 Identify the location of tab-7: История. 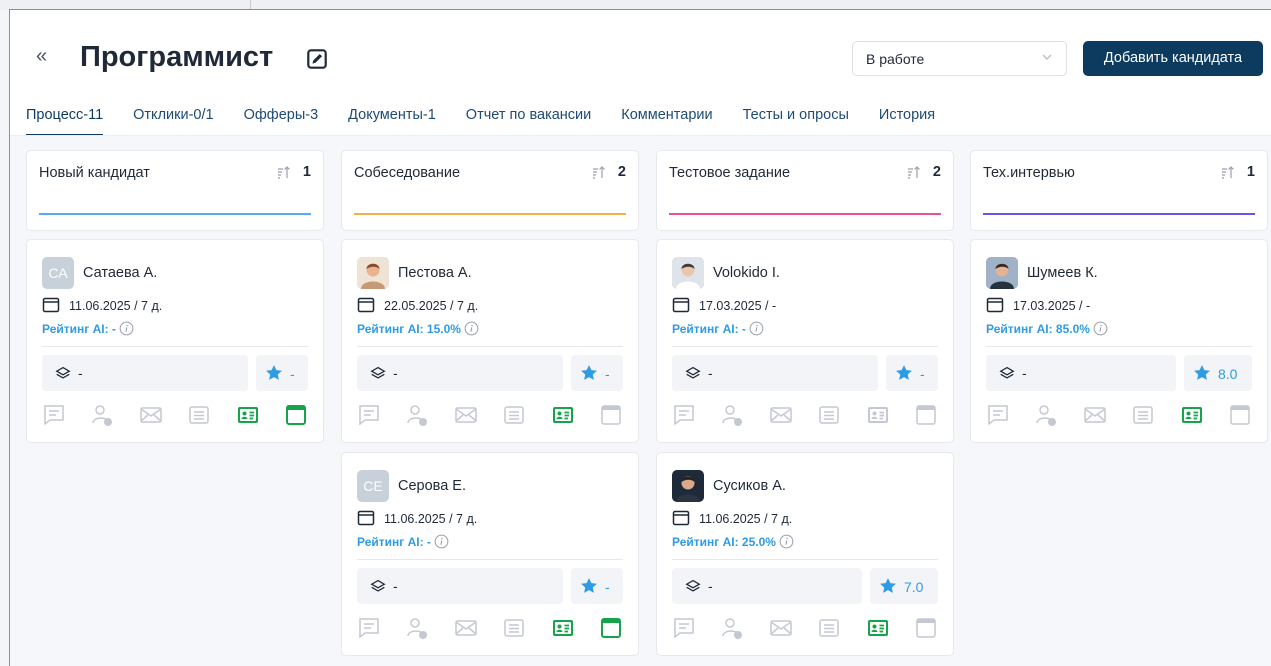
(907, 121).